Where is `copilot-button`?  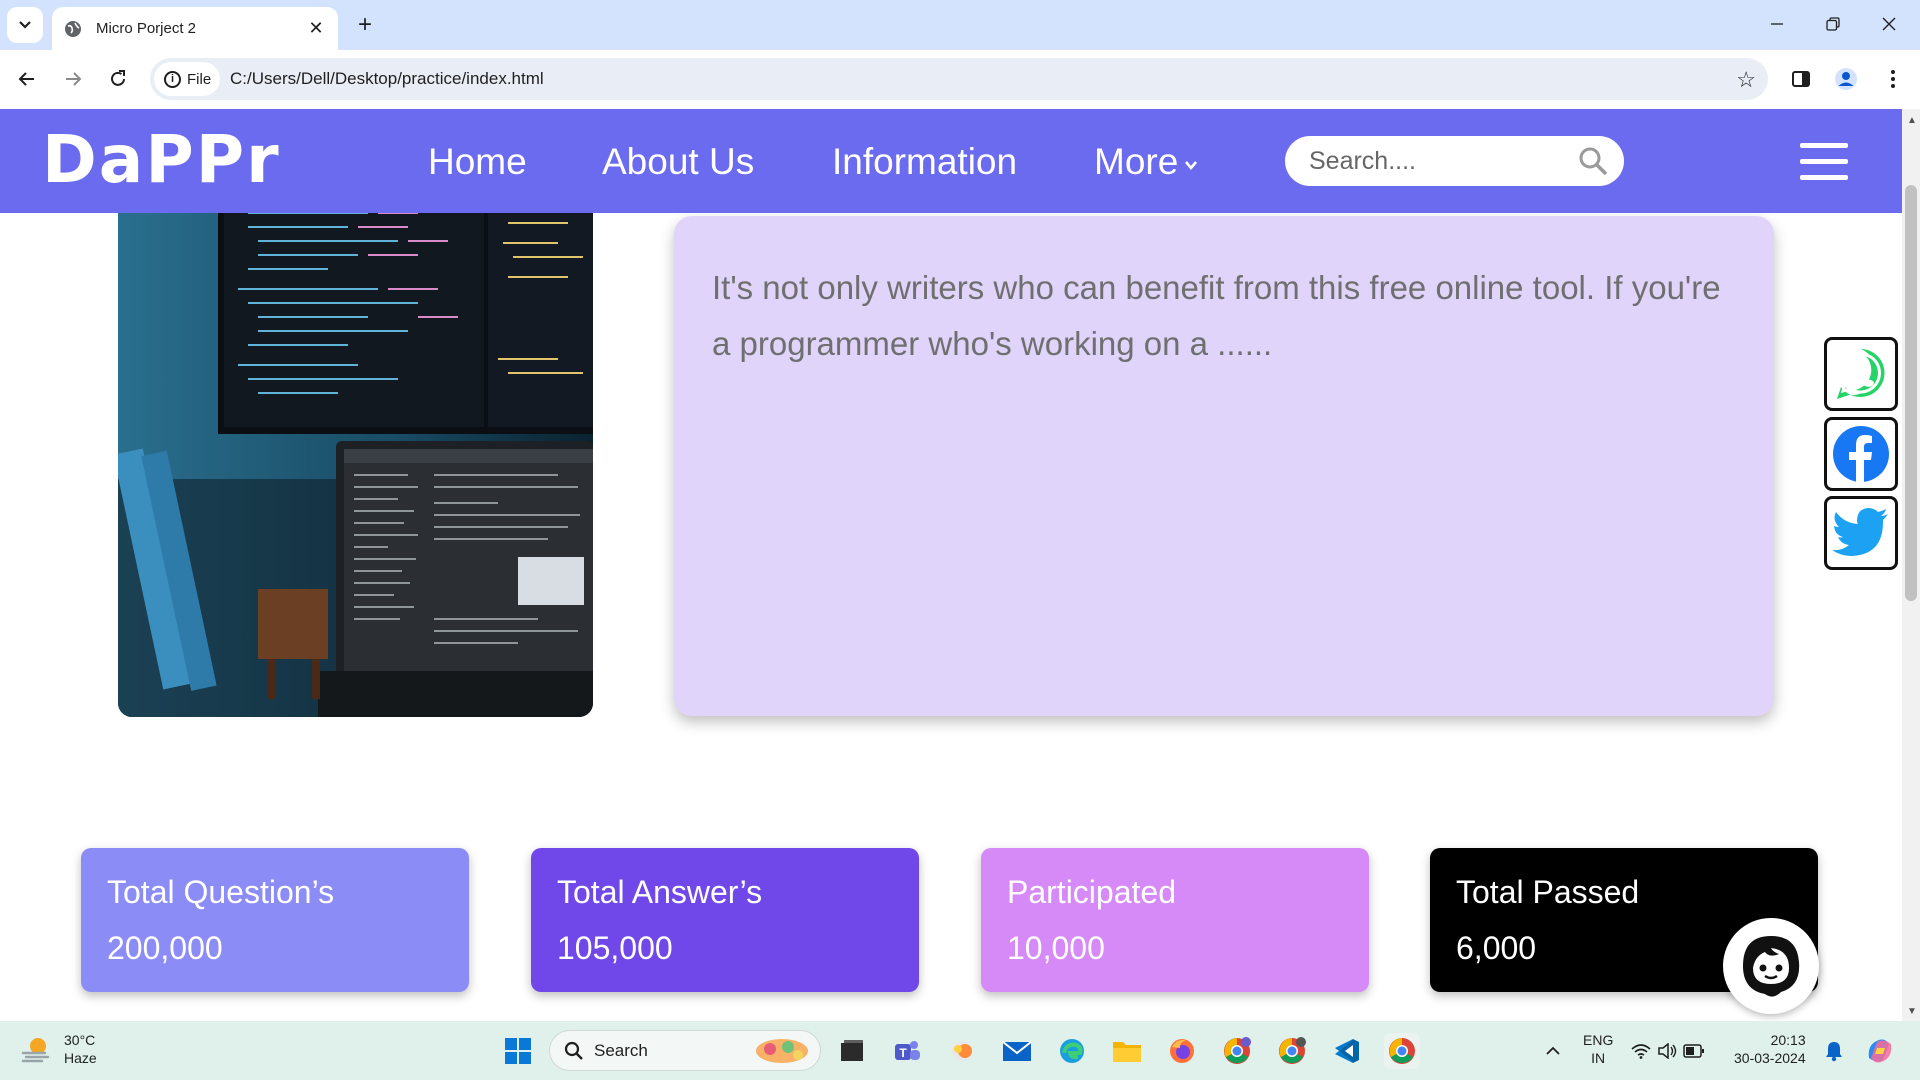 copilot-button is located at coordinates (1880, 1051).